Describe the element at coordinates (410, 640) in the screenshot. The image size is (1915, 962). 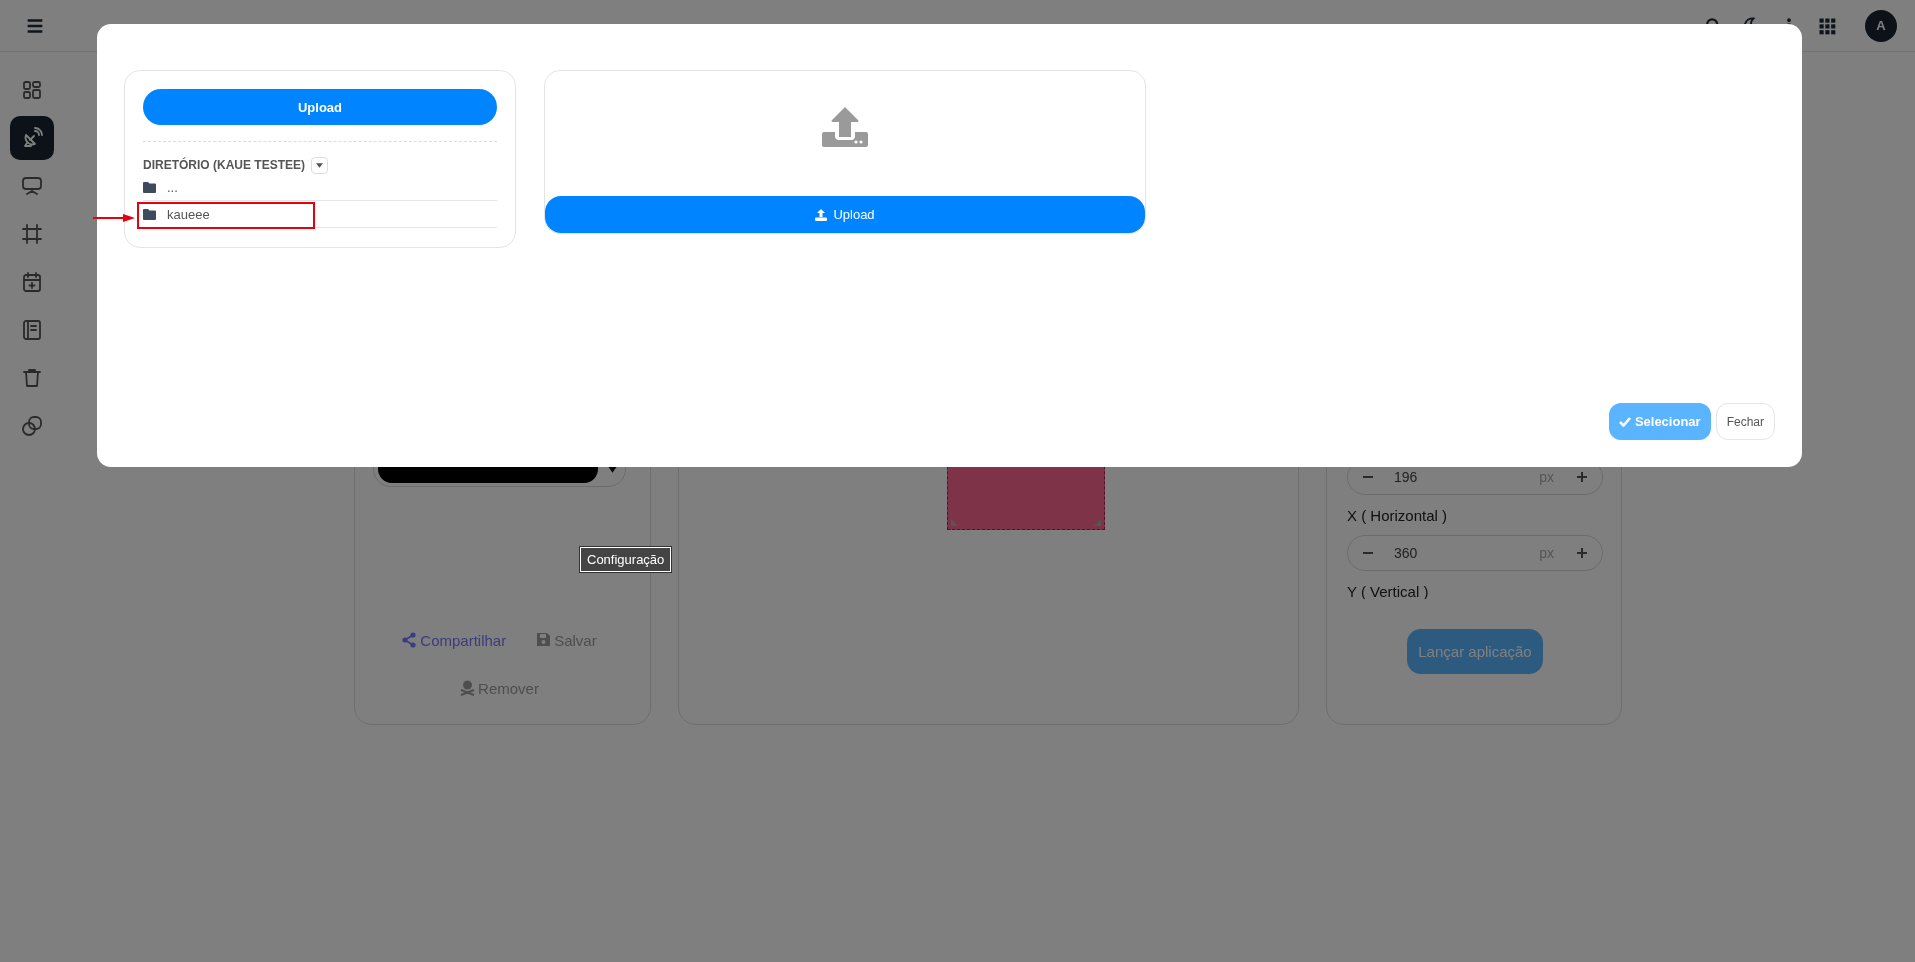
I see `share-icon` at that location.